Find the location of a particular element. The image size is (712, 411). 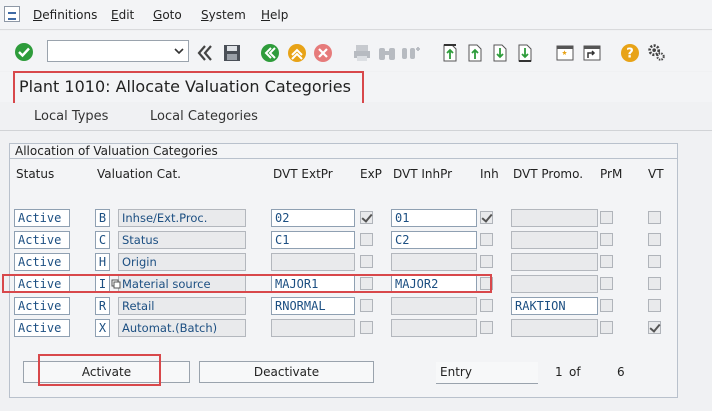

menu-definitions: Definitions is located at coordinates (65, 15).